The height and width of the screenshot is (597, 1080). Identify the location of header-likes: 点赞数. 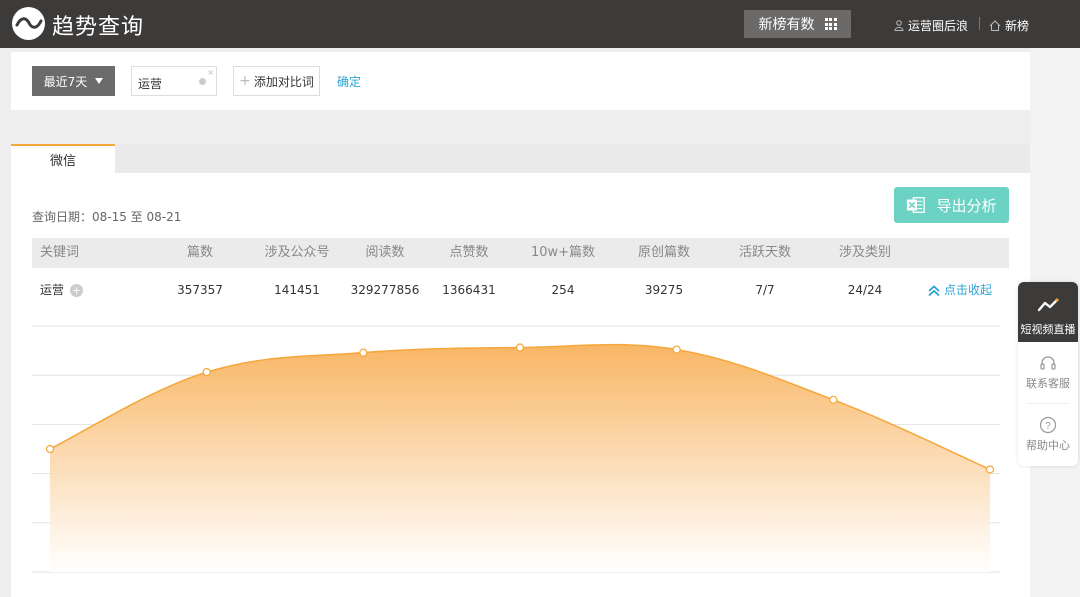
(469, 252).